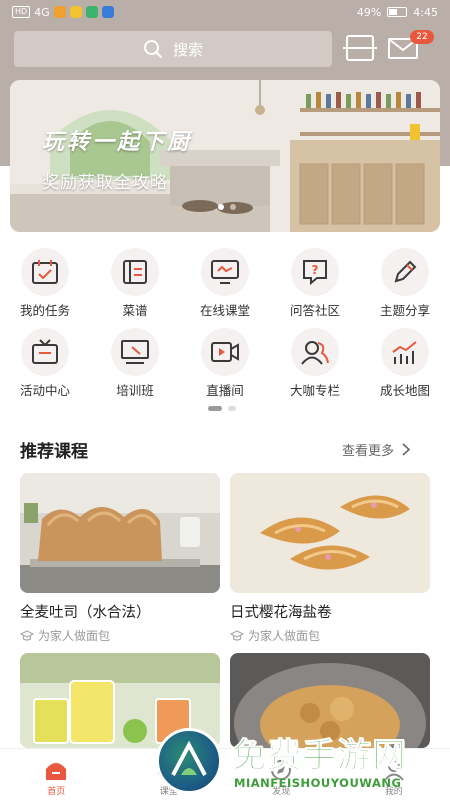 The width and height of the screenshot is (450, 800). What do you see at coordinates (360, 48) in the screenshot?
I see `scan-icon` at bounding box center [360, 48].